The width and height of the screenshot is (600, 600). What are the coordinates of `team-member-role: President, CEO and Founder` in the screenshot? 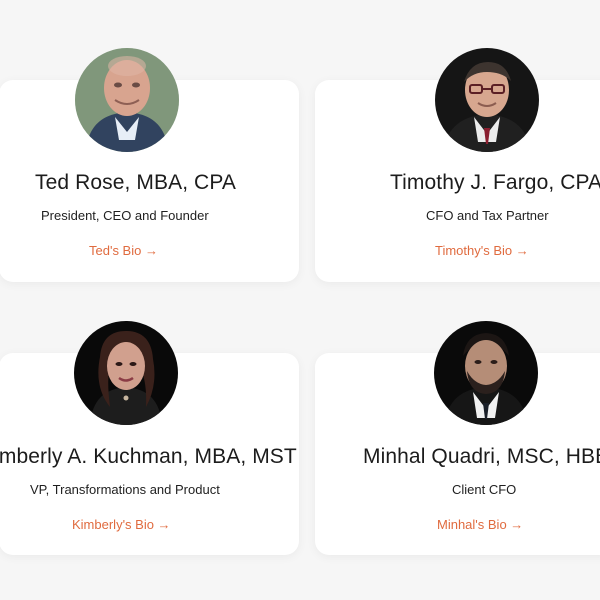 It's located at (125, 215).